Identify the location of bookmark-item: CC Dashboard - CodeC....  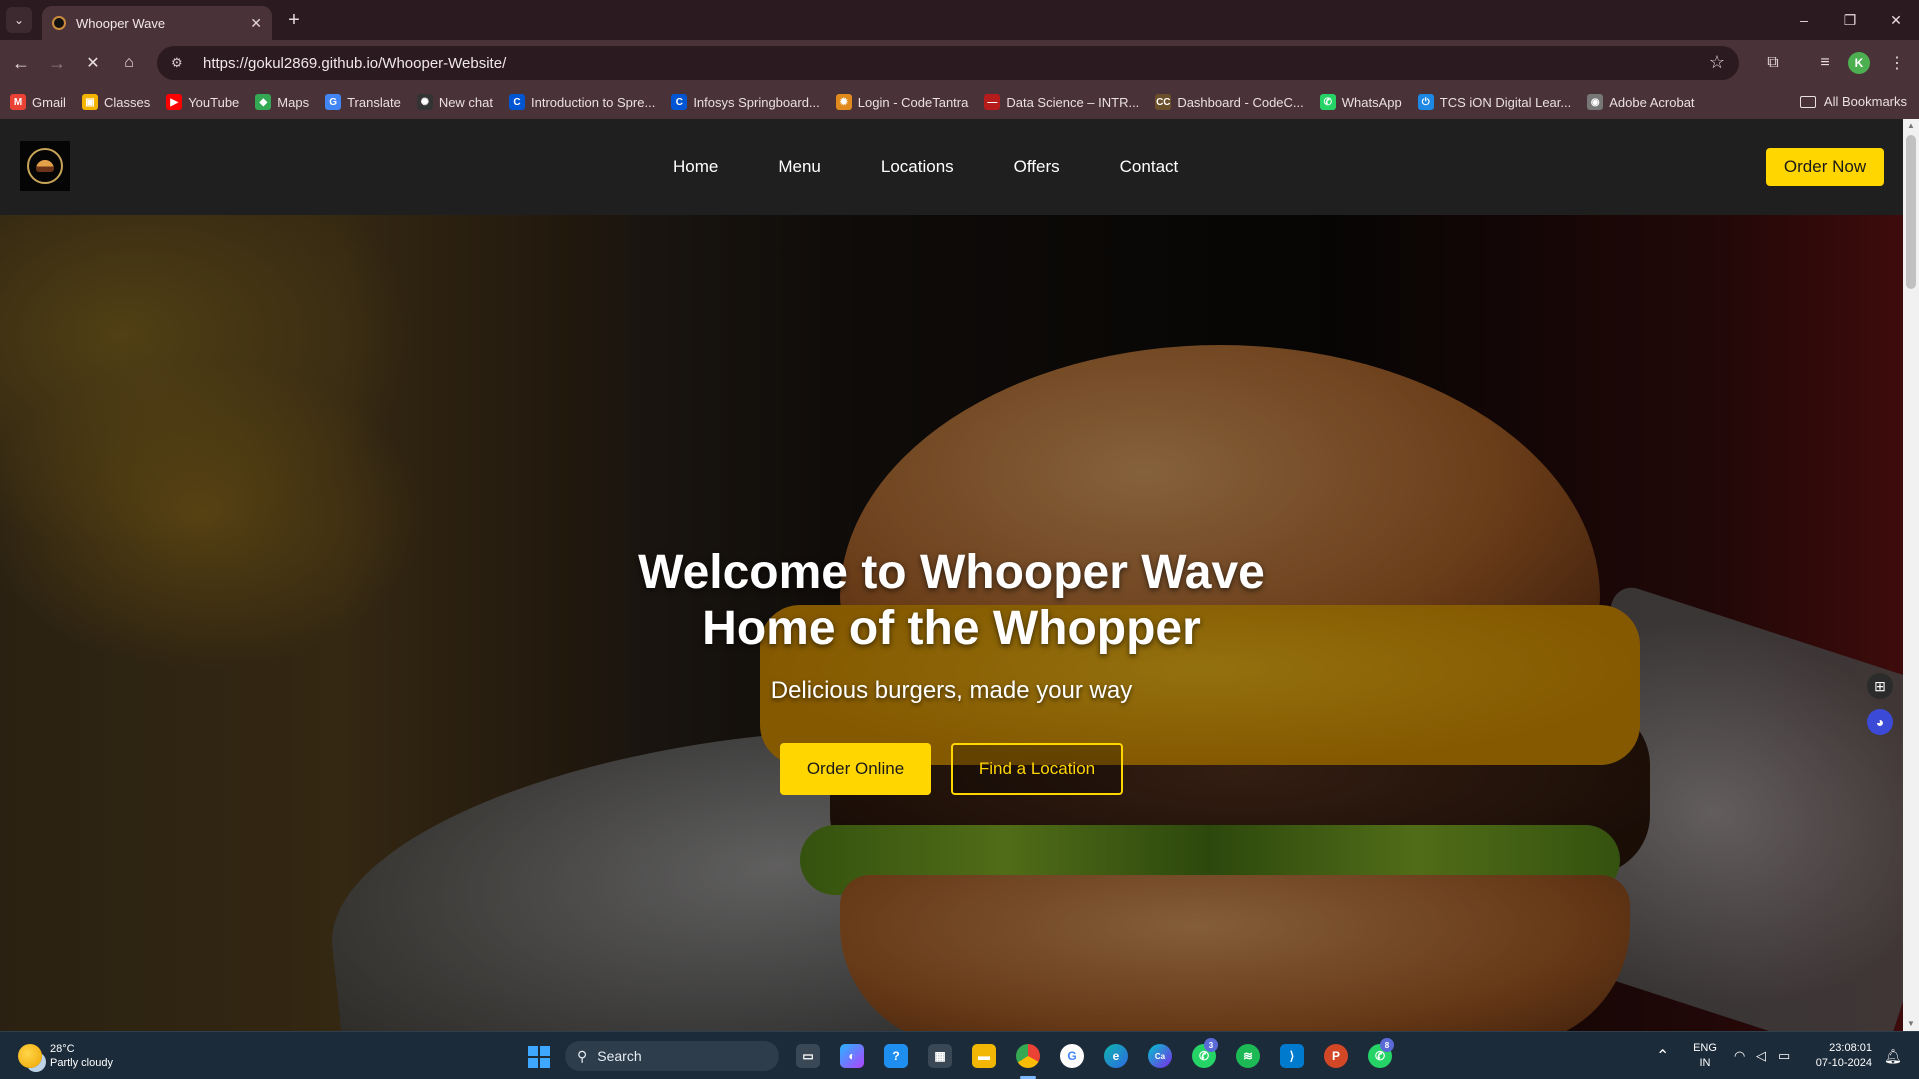
(1229, 102).